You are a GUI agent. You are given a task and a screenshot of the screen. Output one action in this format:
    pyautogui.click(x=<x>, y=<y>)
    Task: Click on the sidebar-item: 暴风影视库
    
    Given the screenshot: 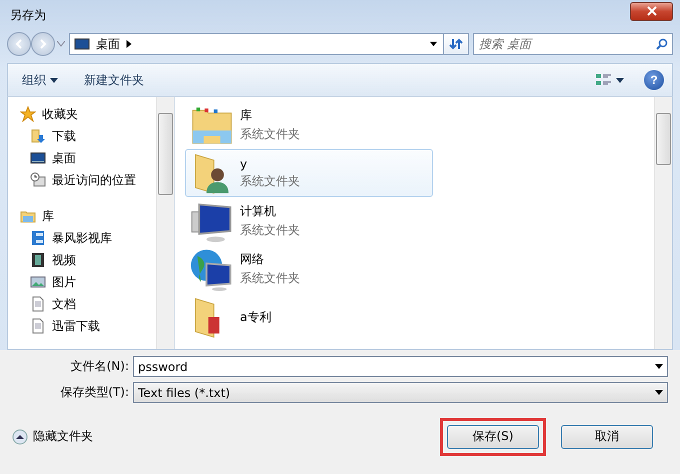 What is the action you would take?
    pyautogui.click(x=82, y=238)
    